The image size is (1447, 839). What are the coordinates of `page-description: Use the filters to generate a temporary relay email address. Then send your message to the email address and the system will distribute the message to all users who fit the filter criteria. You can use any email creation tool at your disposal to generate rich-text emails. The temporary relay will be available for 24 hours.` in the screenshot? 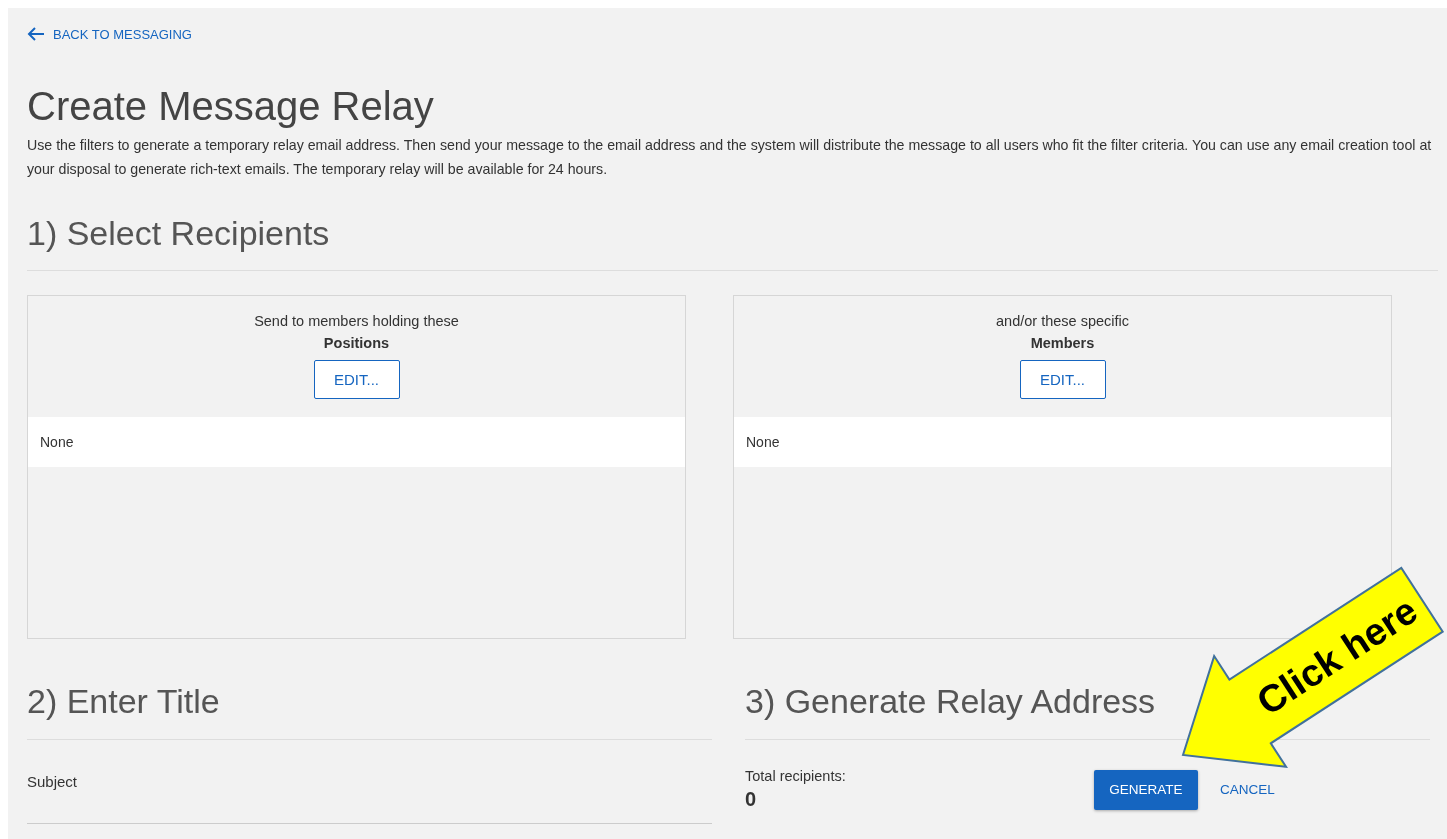 It's located at (730, 157).